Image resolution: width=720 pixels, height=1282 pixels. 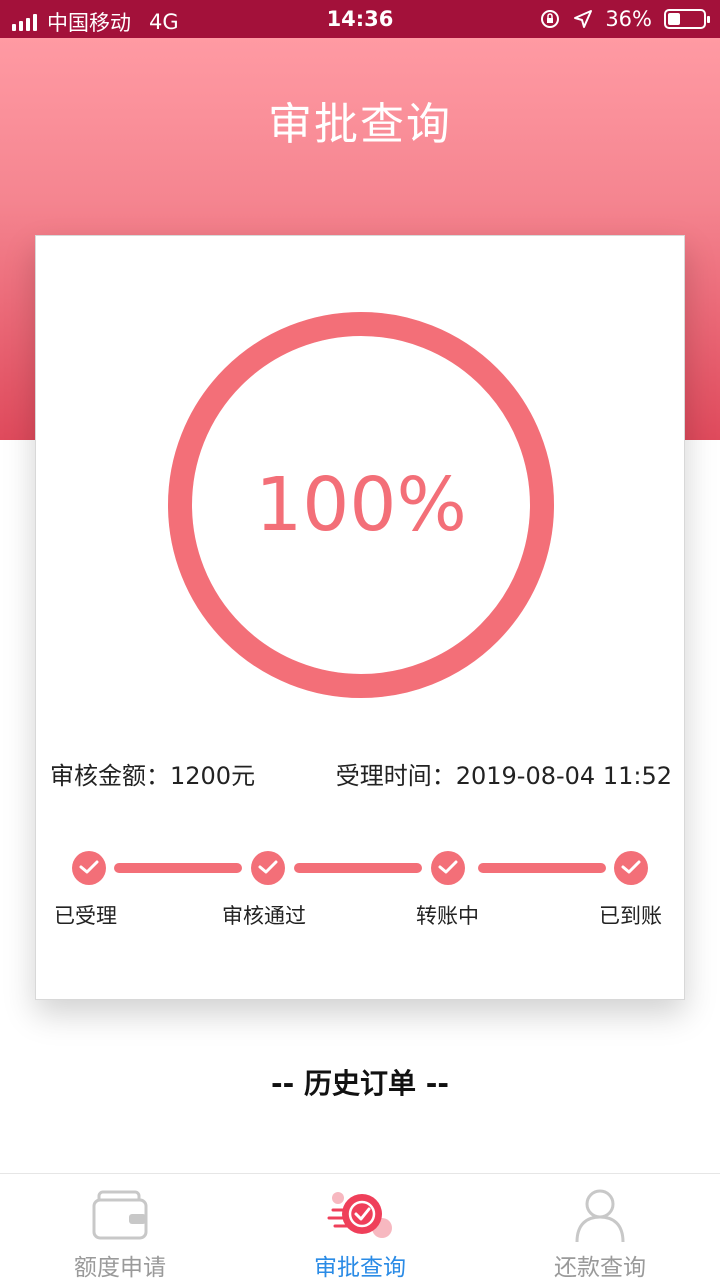 I want to click on history-orders-title: -- 历史订单 --, so click(x=360, y=1083).